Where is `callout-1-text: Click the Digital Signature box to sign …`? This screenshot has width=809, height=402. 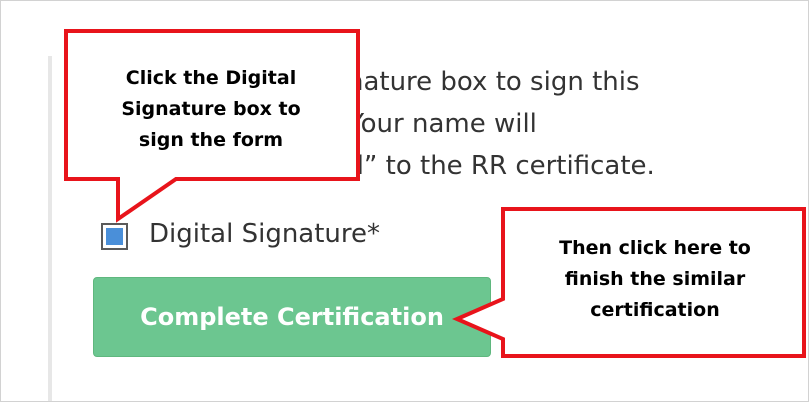 callout-1-text: Click the Digital Signature box to sign … is located at coordinates (211, 109).